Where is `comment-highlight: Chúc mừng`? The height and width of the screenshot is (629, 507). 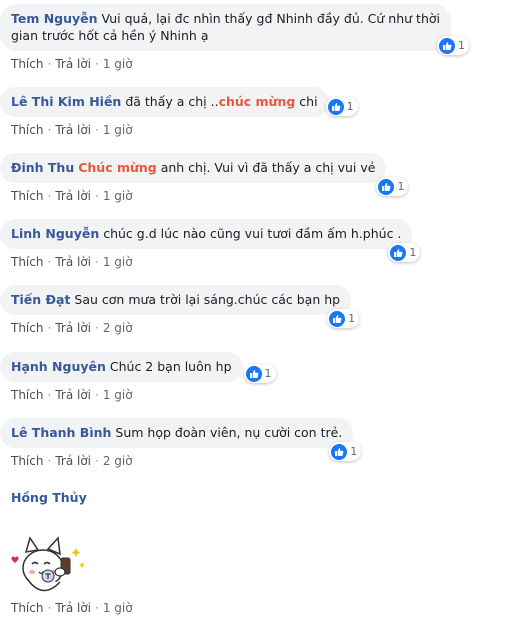 comment-highlight: Chúc mừng is located at coordinates (117, 167).